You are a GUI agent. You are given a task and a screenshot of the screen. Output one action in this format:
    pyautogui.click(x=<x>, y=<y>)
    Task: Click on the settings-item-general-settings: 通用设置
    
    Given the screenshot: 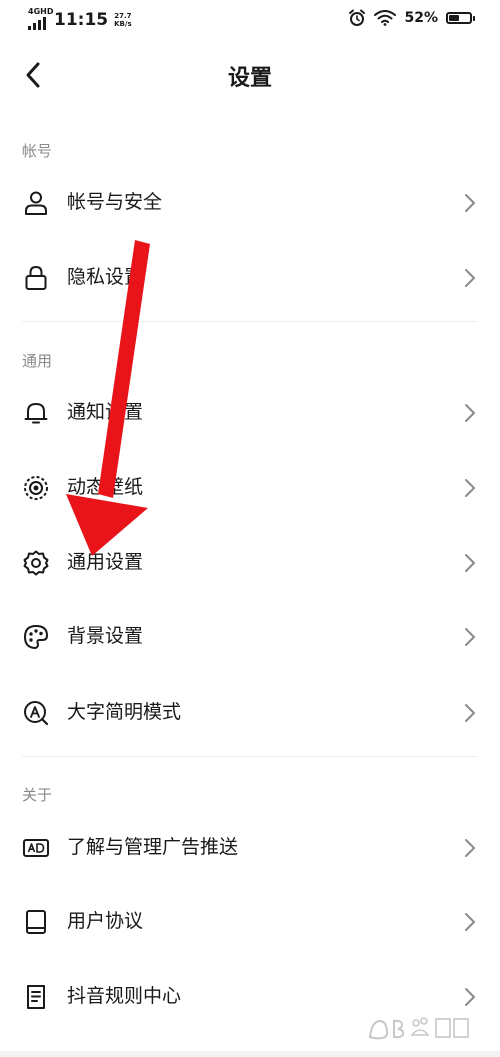 What is the action you would take?
    pyautogui.click(x=250, y=563)
    